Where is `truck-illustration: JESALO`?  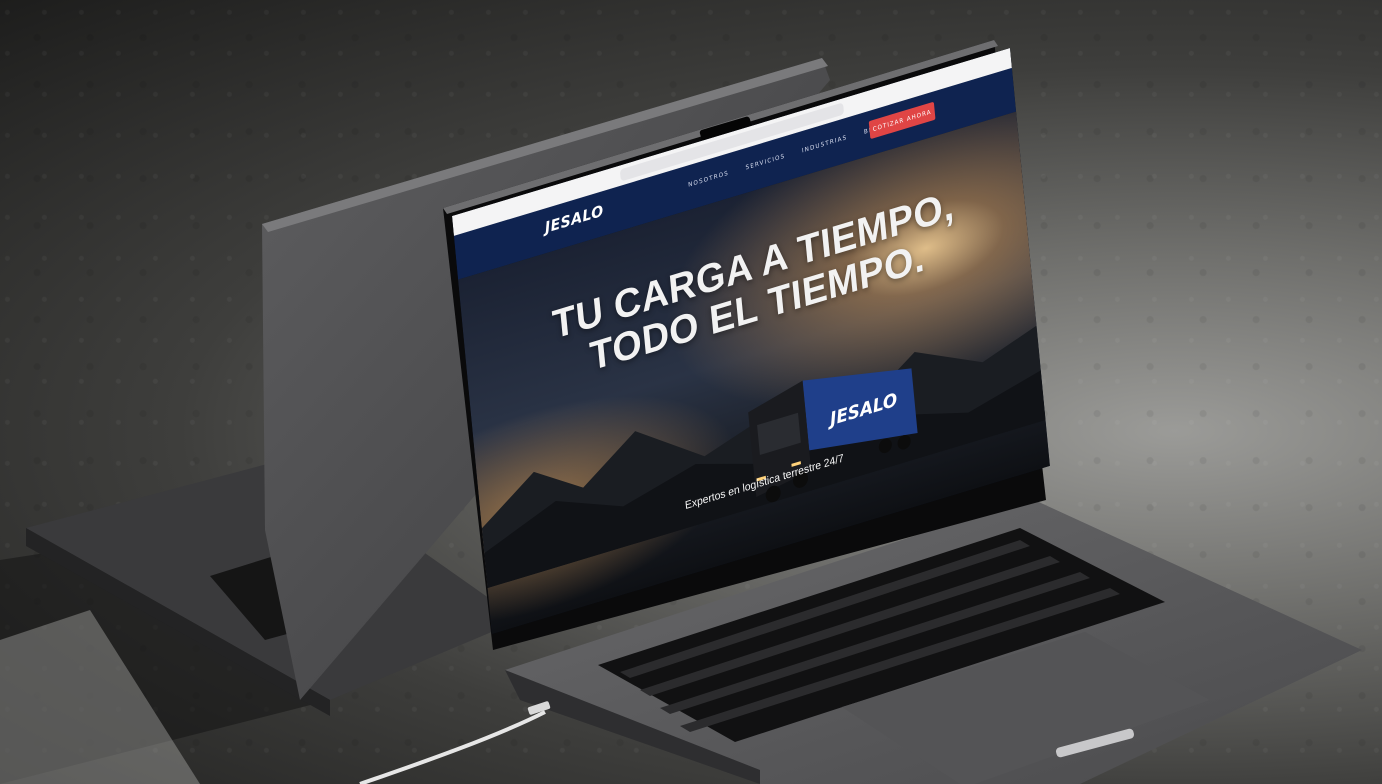
truck-illustration: JESALO is located at coordinates (833, 435).